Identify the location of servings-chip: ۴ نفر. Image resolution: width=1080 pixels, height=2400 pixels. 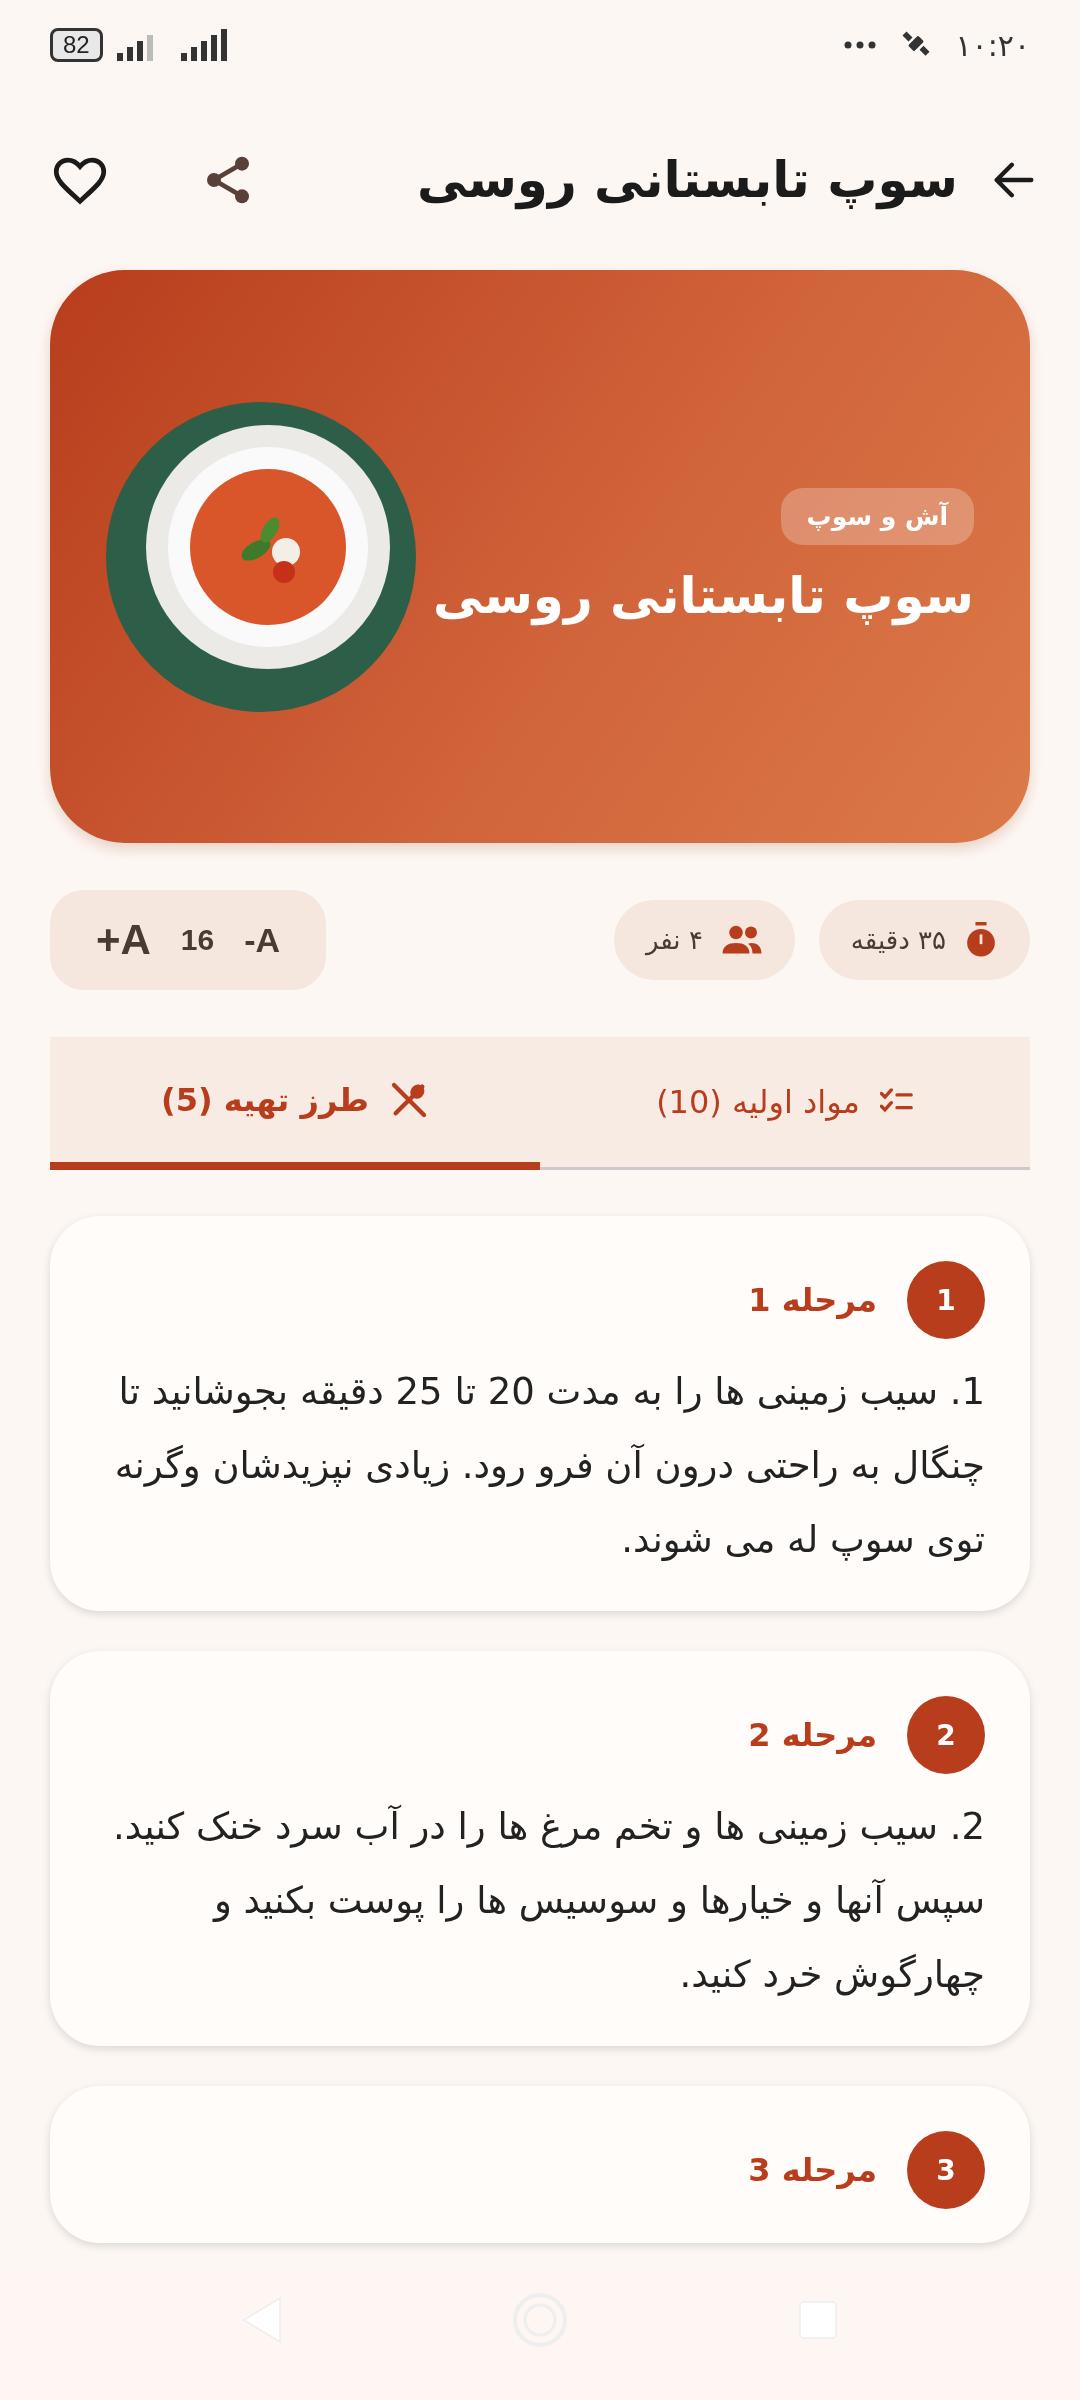
(704, 940).